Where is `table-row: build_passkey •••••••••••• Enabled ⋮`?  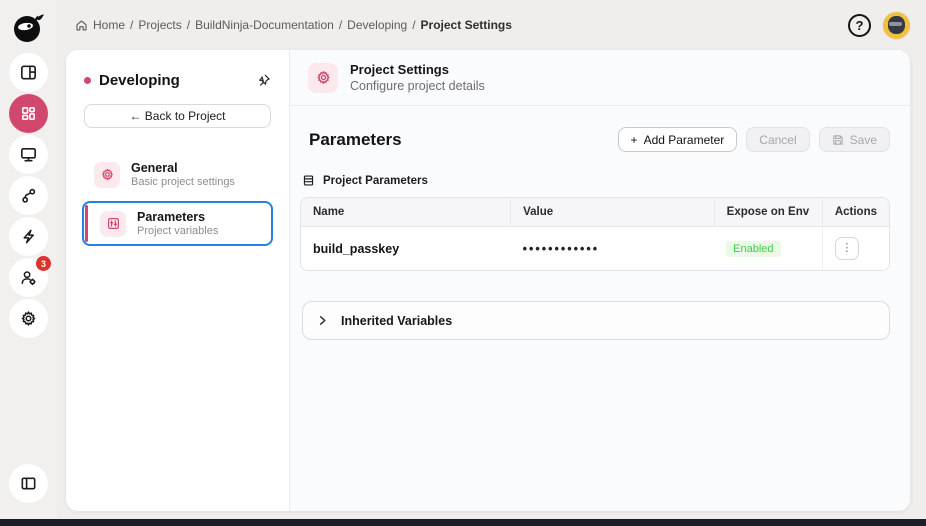 table-row: build_passkey •••••••••••• Enabled ⋮ is located at coordinates (595, 248).